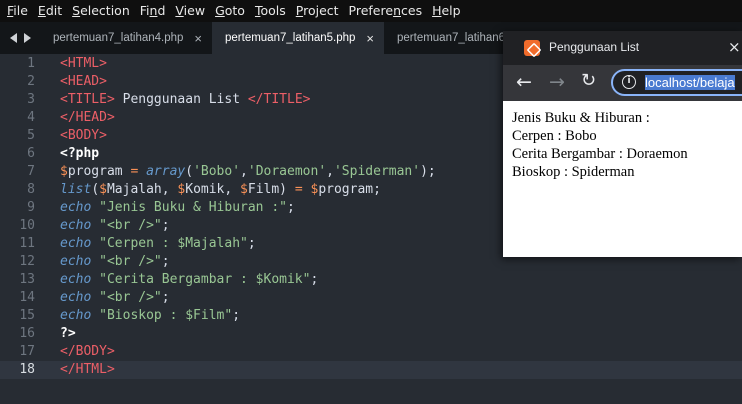 This screenshot has height=404, width=742. I want to click on code-token-tag: <HTML>, so click(83, 63).